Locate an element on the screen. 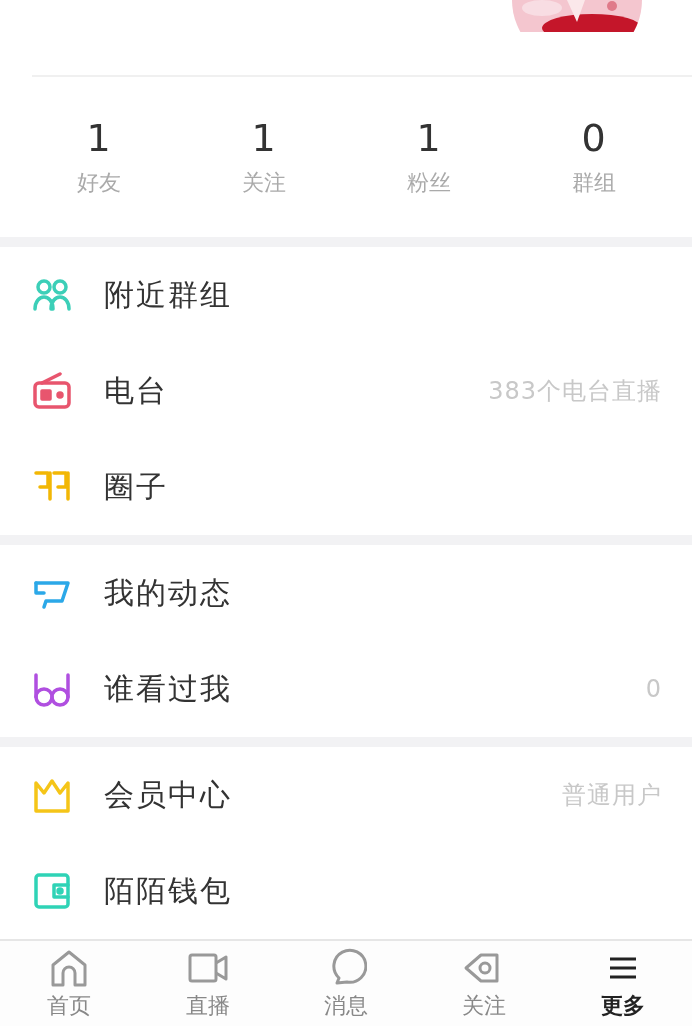  menu-item: 圈子 is located at coordinates (383, 487).